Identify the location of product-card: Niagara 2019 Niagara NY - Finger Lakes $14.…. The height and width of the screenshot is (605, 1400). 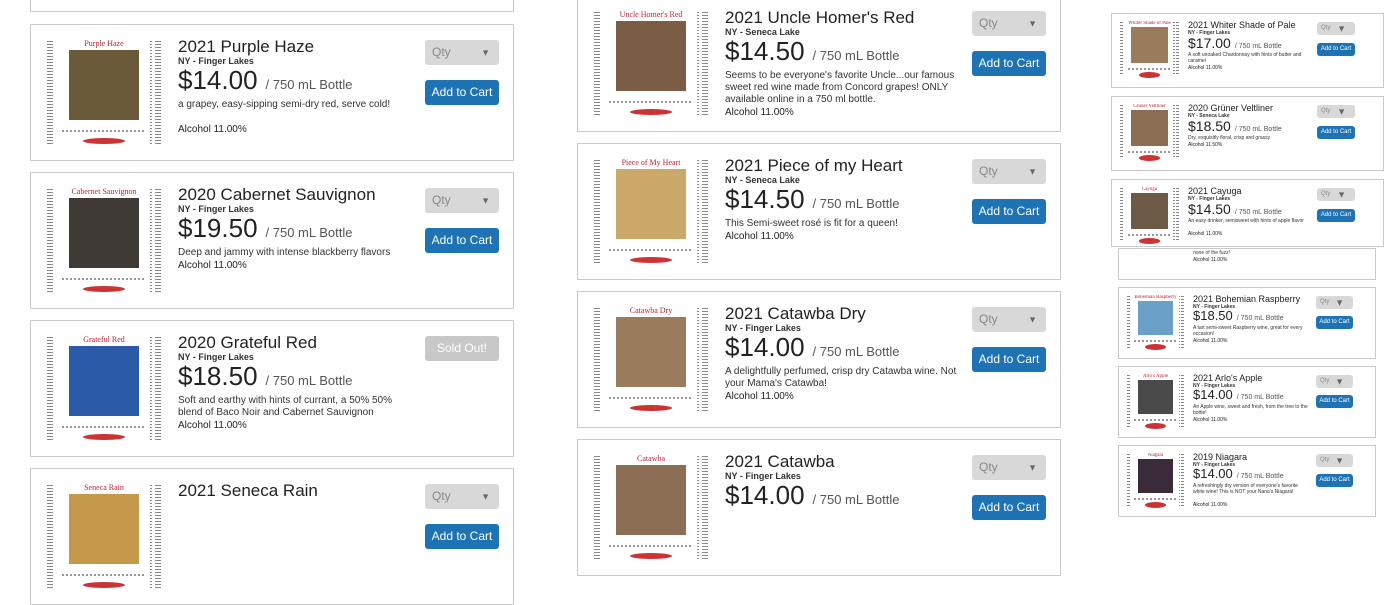
(1247, 481).